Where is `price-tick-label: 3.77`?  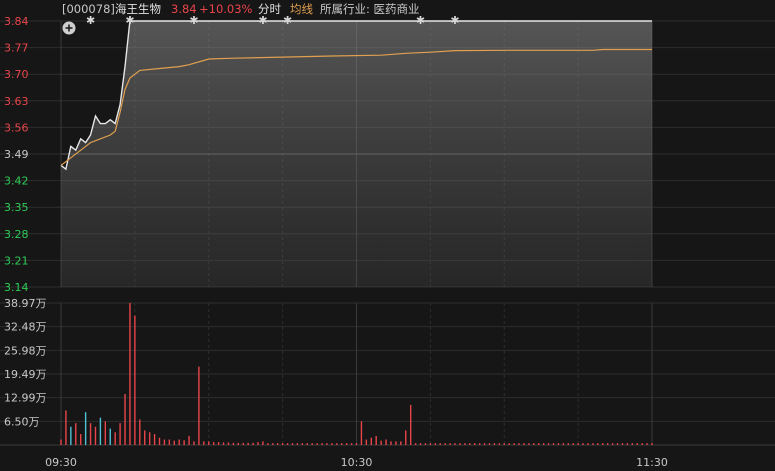 price-tick-label: 3.77 is located at coordinates (16, 48).